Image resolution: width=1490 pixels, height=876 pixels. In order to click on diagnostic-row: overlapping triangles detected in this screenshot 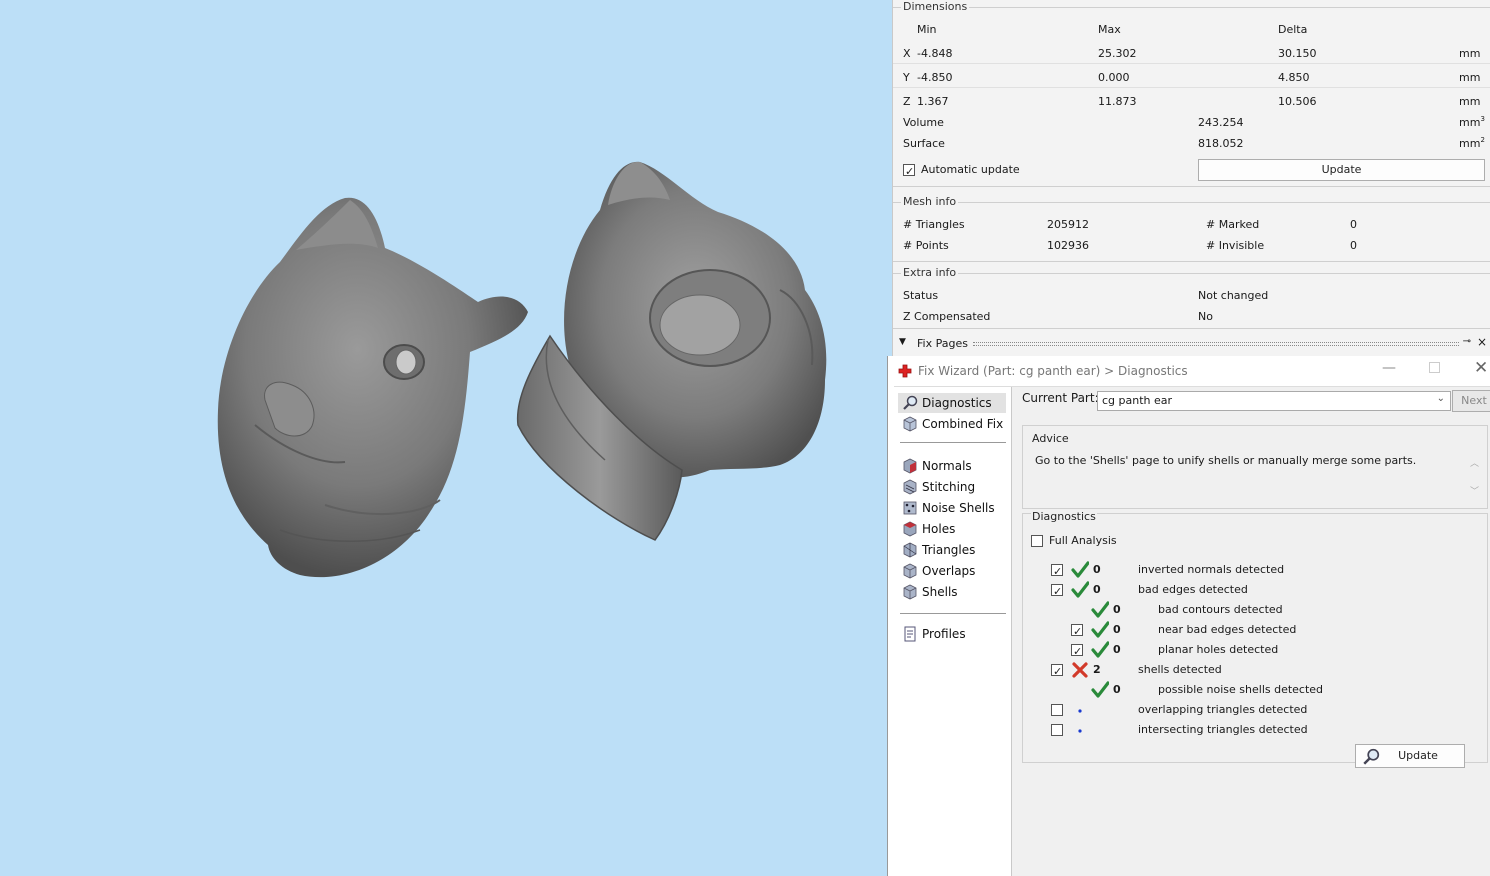, I will do `click(1253, 710)`.